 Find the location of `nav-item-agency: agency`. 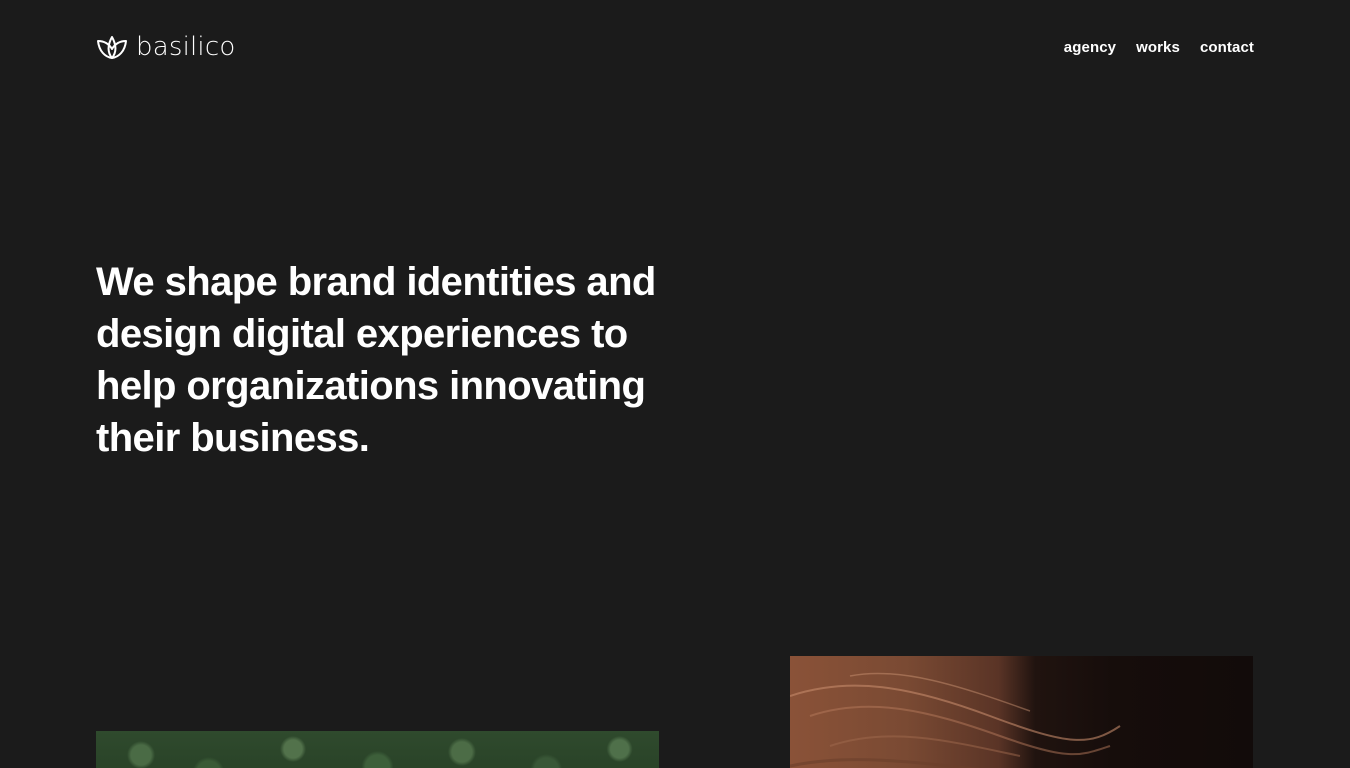

nav-item-agency: agency is located at coordinates (1090, 47).